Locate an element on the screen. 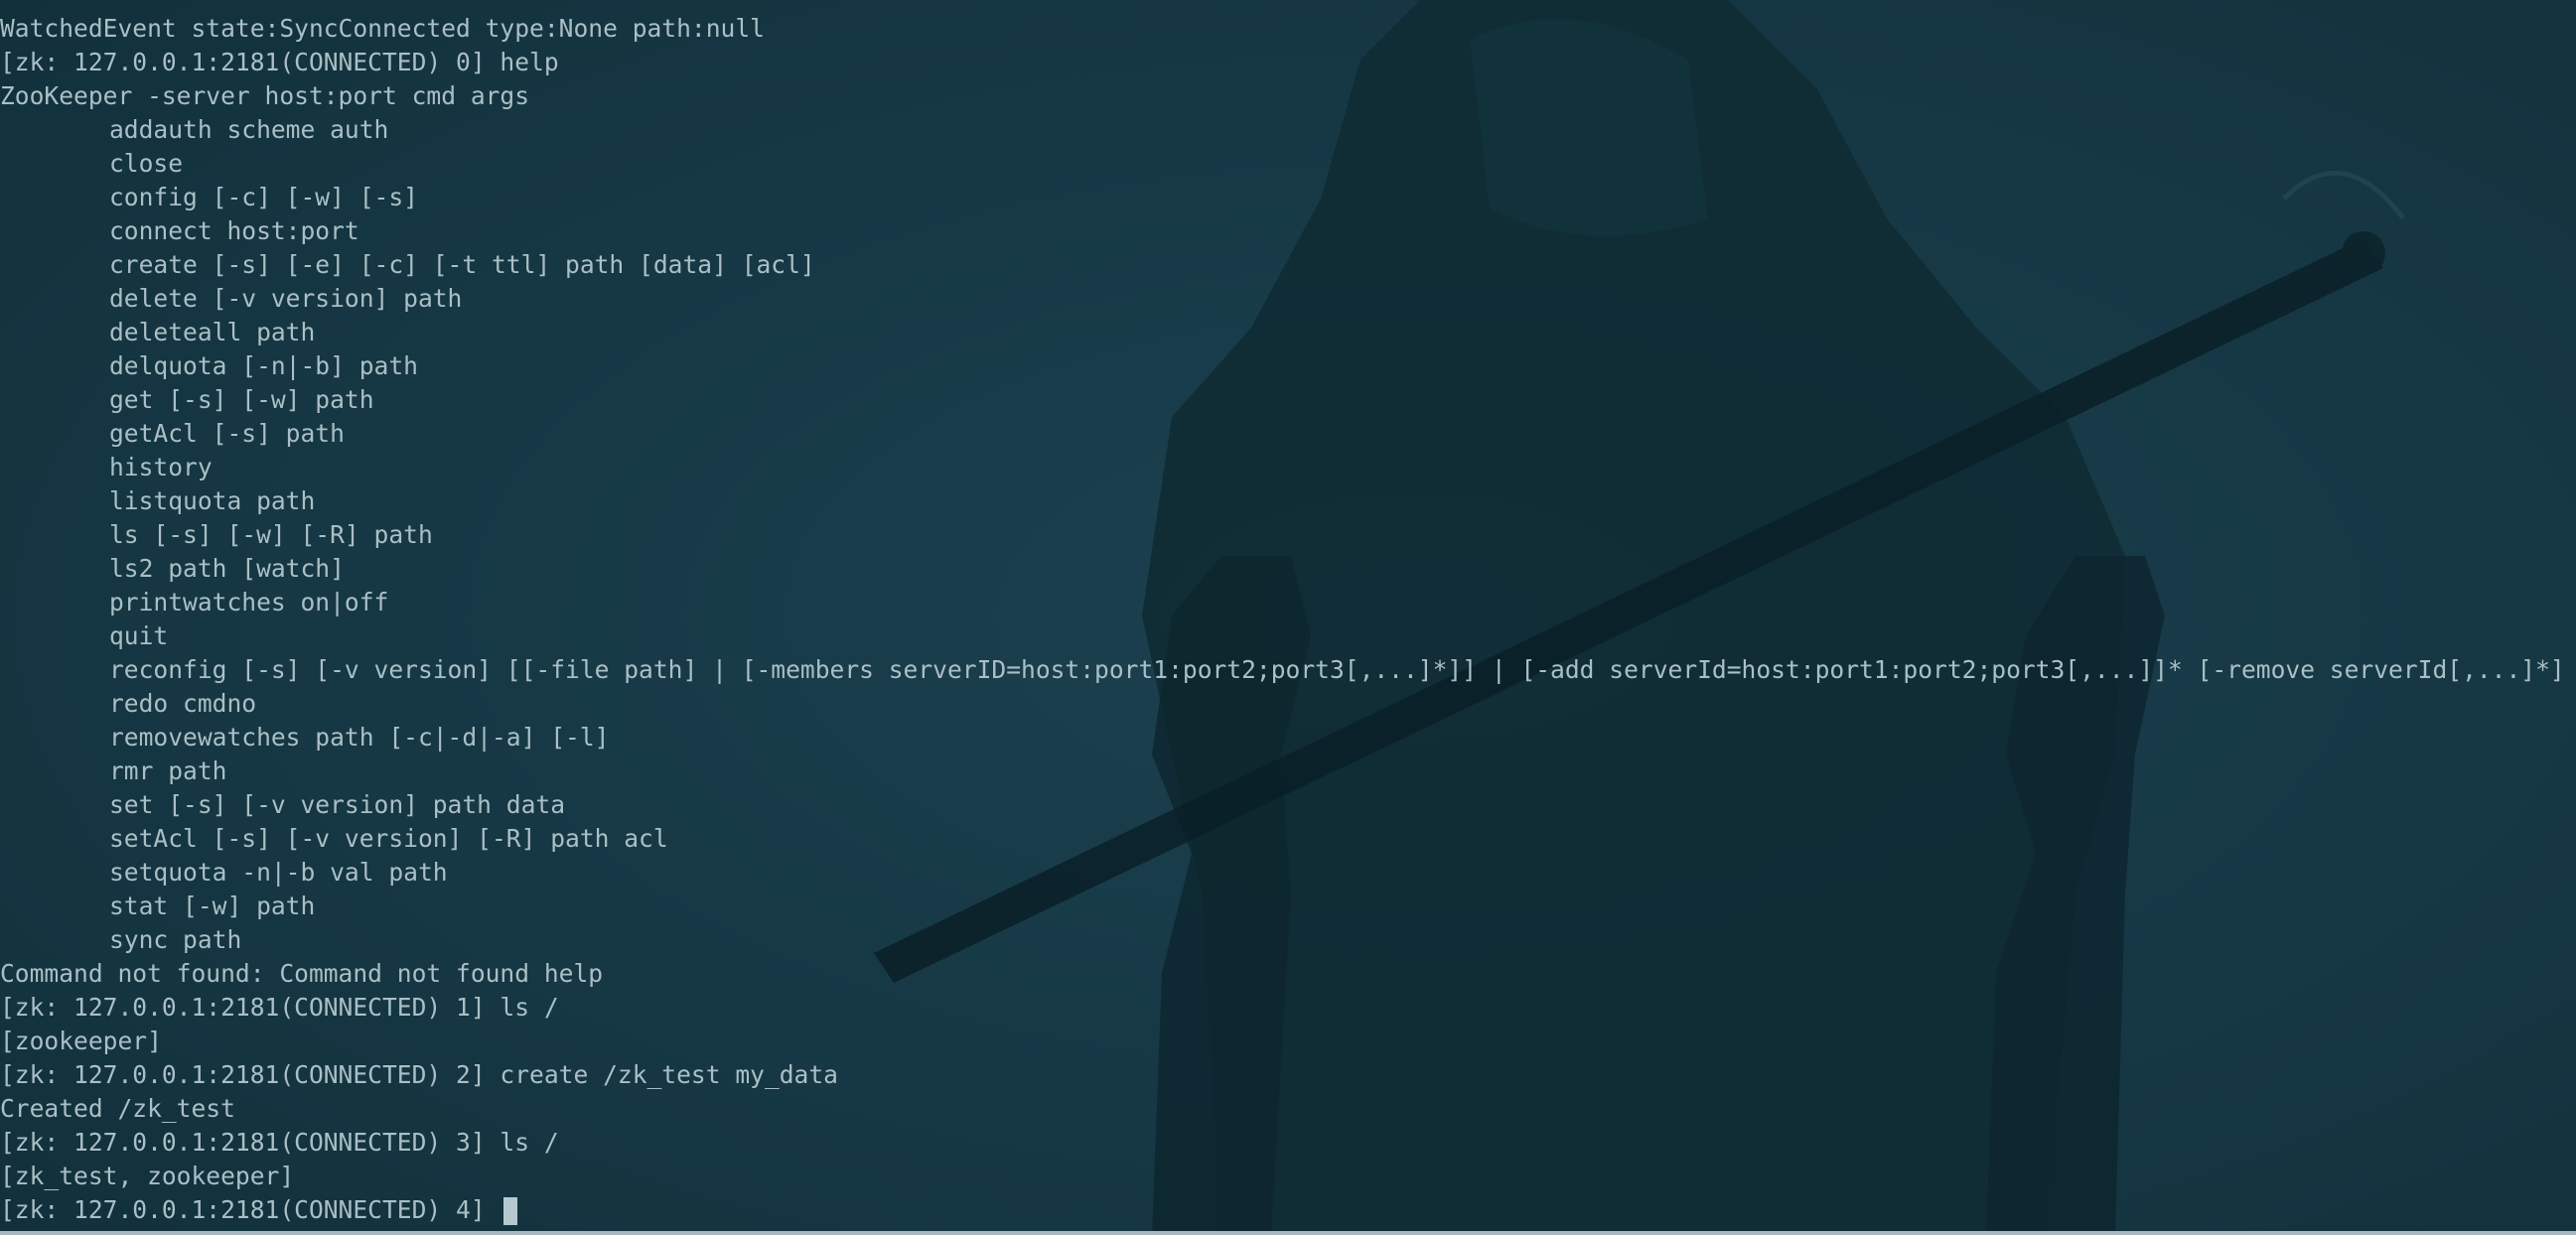 Image resolution: width=2576 pixels, height=1235 pixels. terminal-line: [zookeeper] is located at coordinates (81, 1041).